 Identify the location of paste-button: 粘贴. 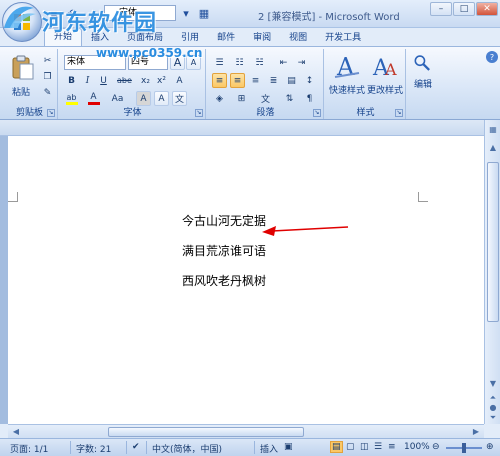
(21, 76).